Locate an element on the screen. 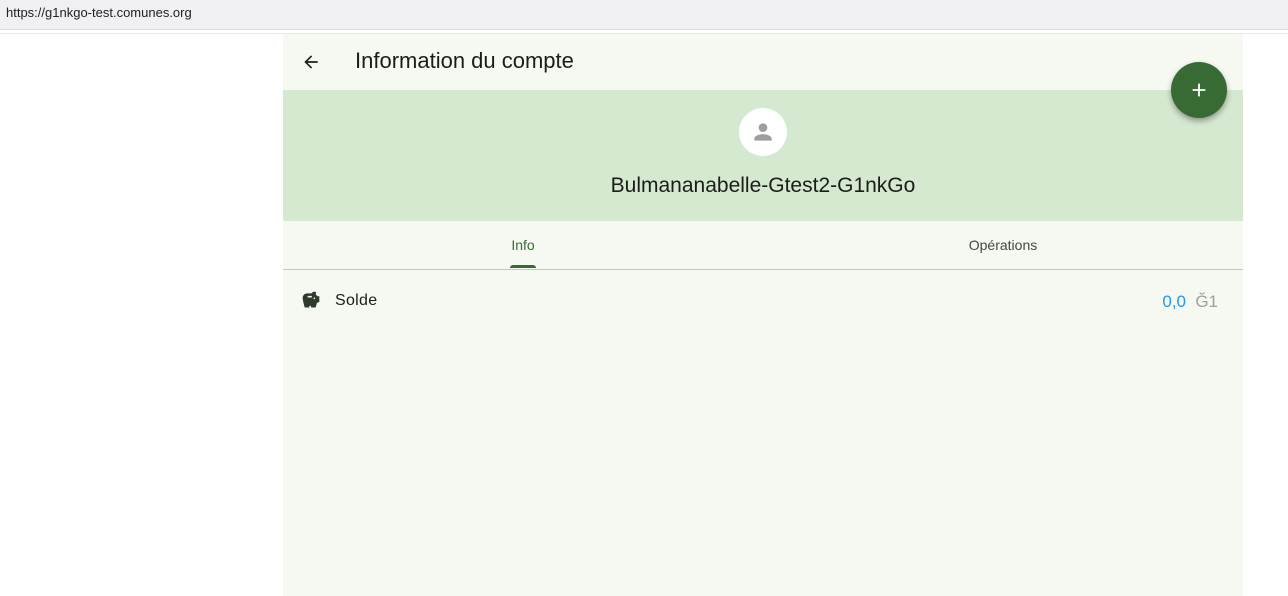  add-icon is located at coordinates (1199, 90).